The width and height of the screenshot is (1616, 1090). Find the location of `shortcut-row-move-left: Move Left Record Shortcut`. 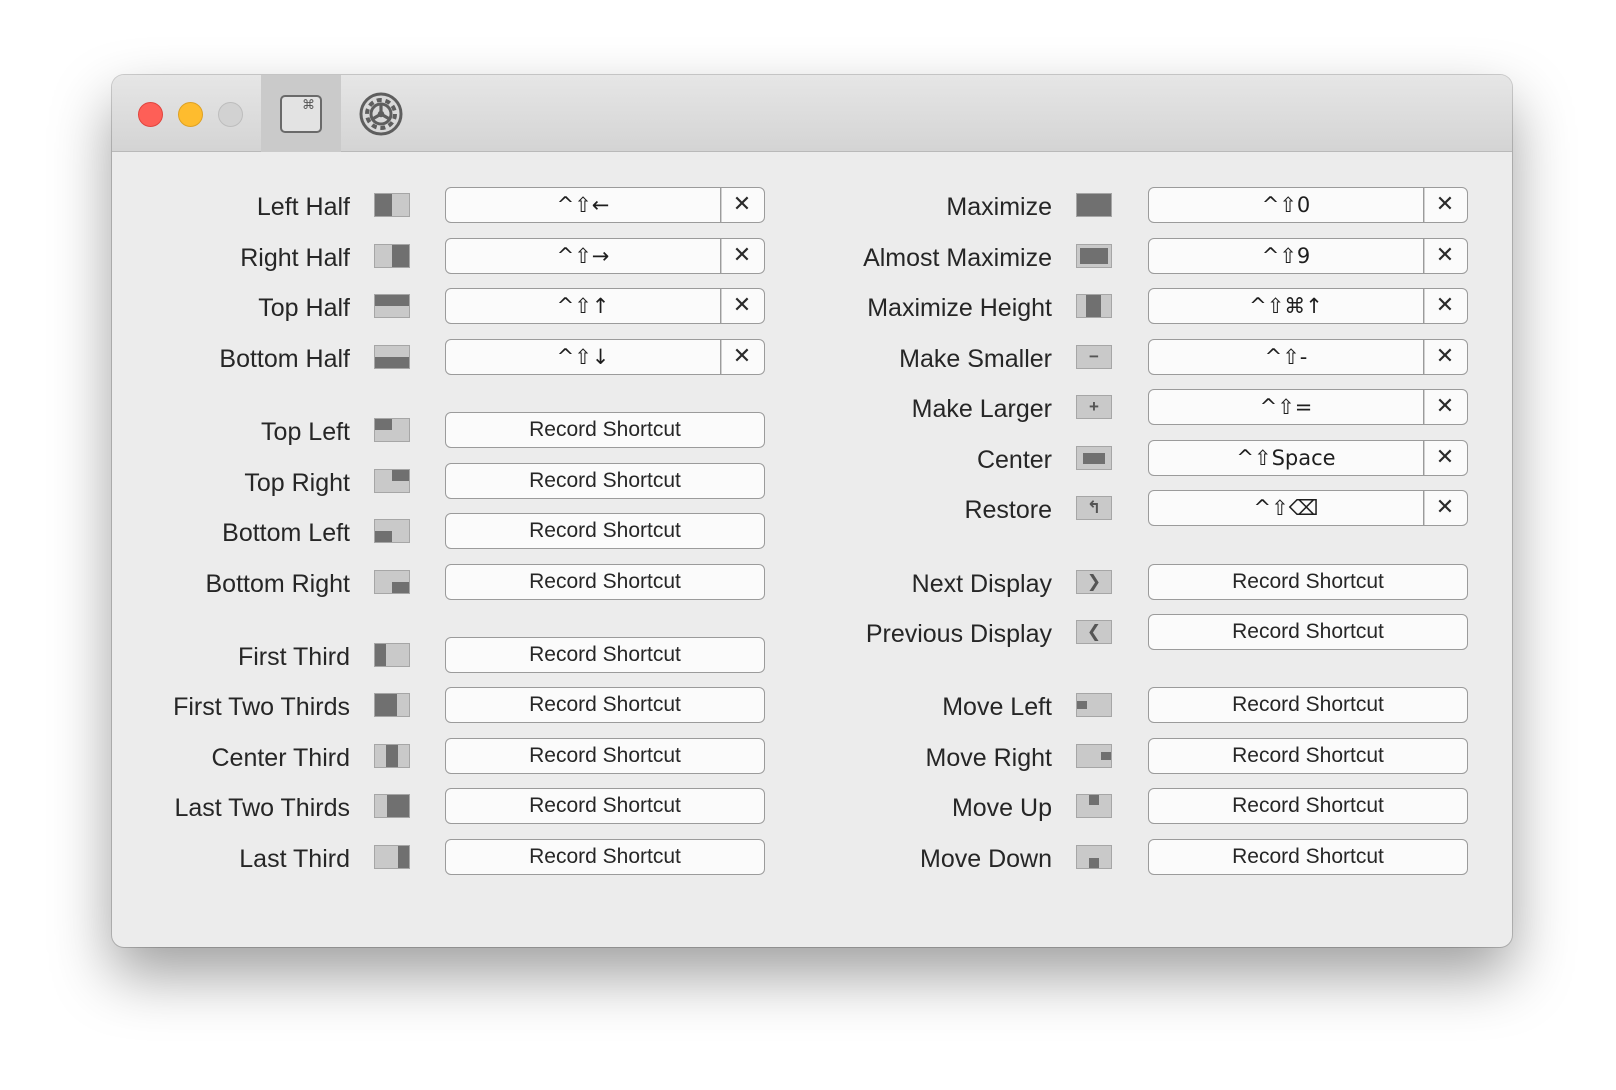

shortcut-row-move-left: Move Left Record Shortcut is located at coordinates (812, 705).